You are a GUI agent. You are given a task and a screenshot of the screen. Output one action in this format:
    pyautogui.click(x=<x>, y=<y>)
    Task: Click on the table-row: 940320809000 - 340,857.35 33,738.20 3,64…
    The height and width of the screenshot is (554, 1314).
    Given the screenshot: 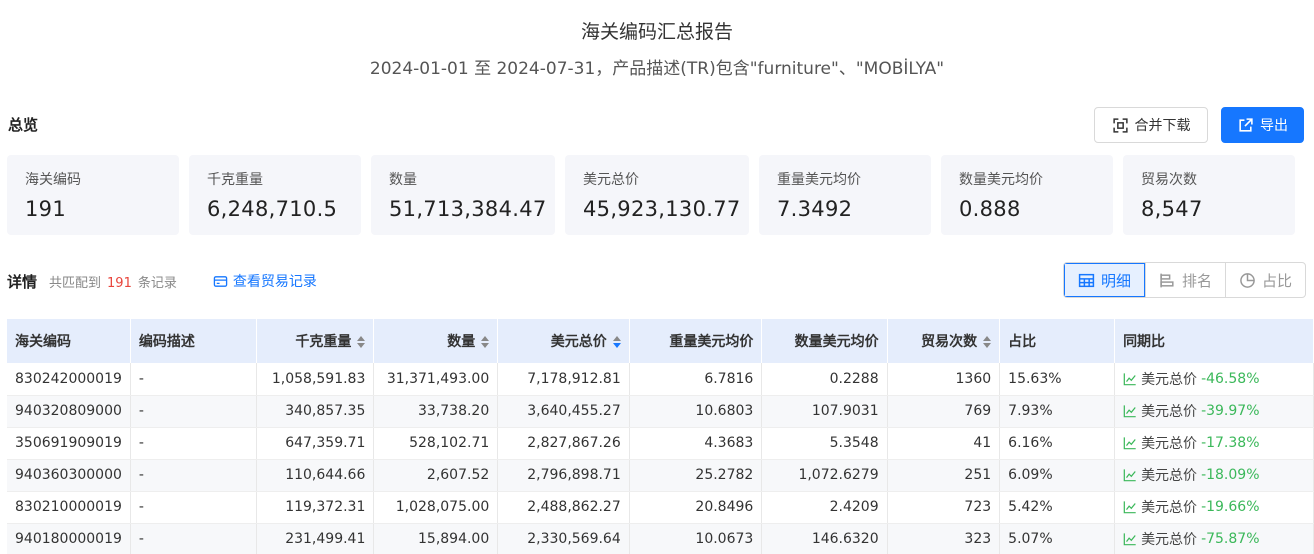 What is the action you would take?
    pyautogui.click(x=660, y=411)
    